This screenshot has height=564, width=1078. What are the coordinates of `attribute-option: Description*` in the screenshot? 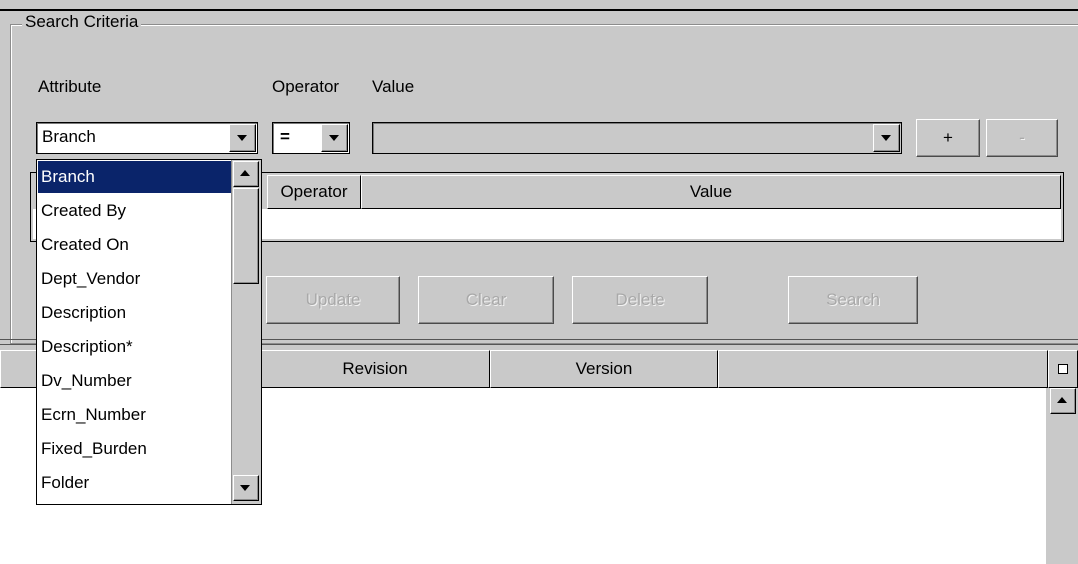 It's located at (135, 347).